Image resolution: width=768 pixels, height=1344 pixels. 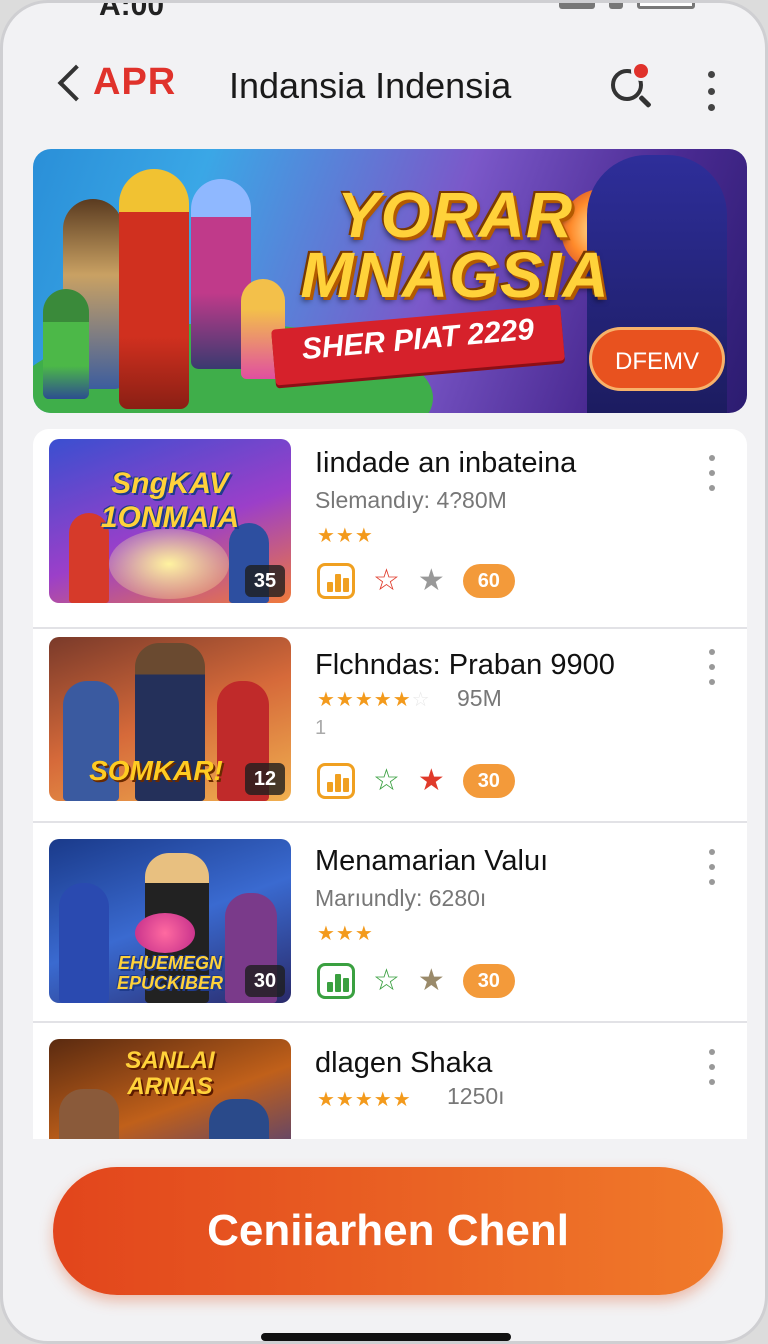 What do you see at coordinates (386, 1337) in the screenshot?
I see `home-indicator` at bounding box center [386, 1337].